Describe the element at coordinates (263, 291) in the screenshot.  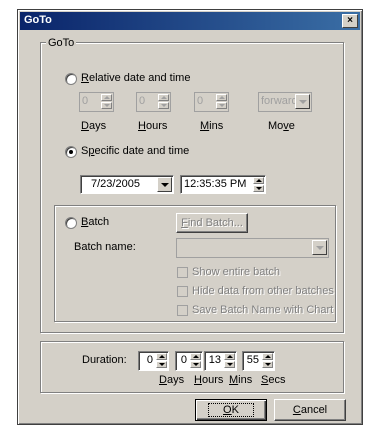
I see `hide-other-label: Hide data from other batches` at that location.